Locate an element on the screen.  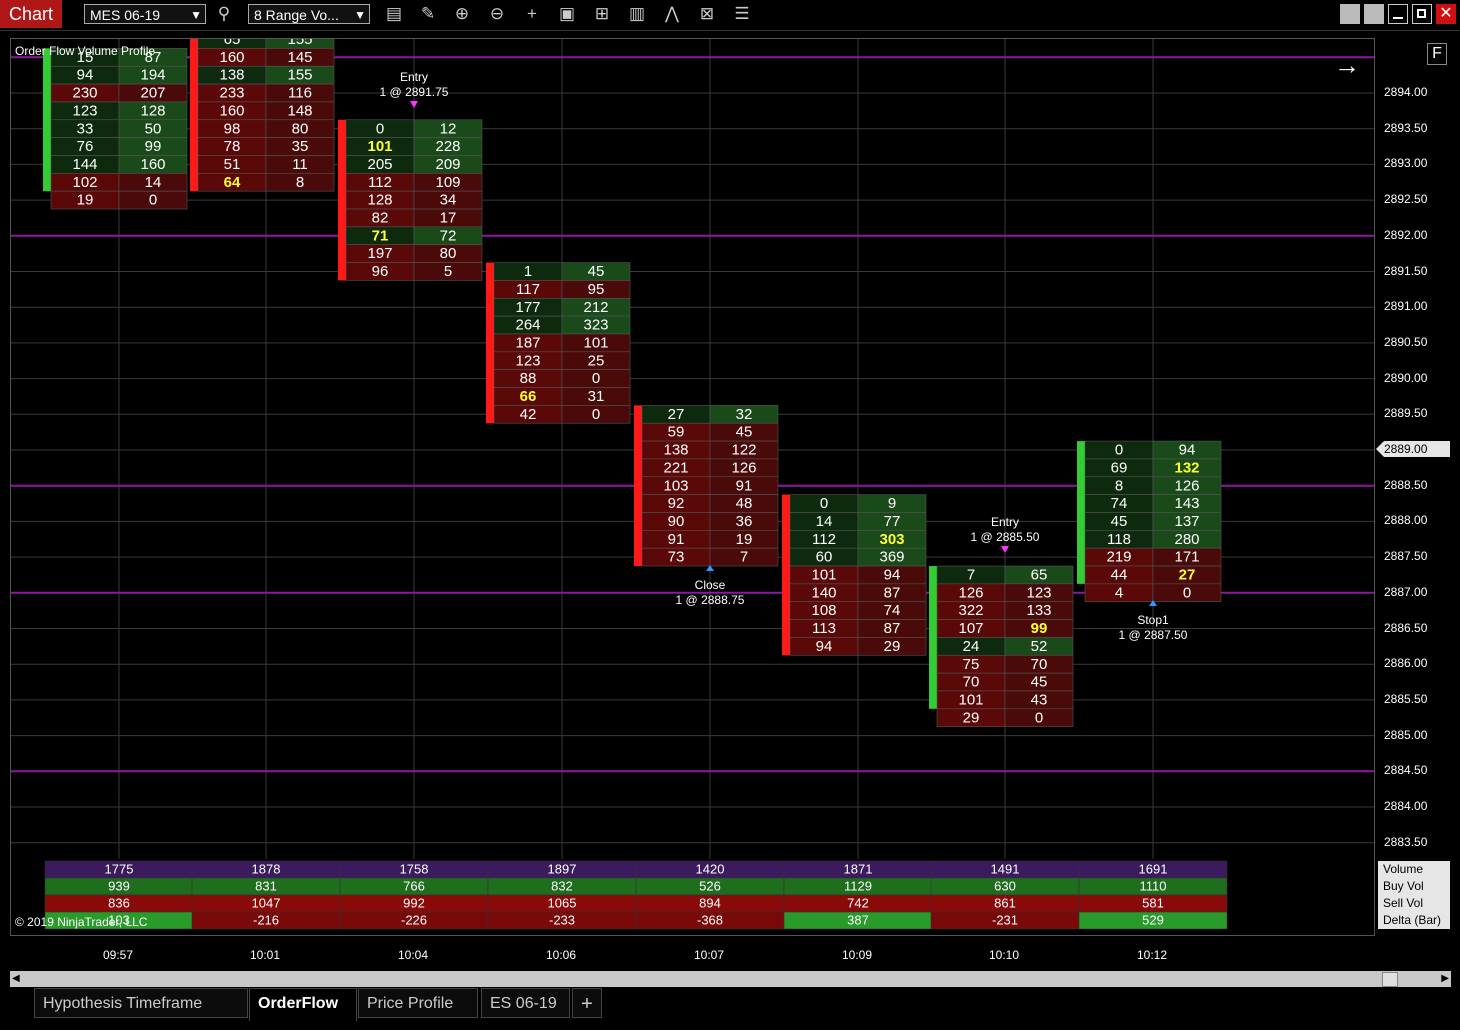
zoom-in-icon: ⊕ is located at coordinates (462, 14).